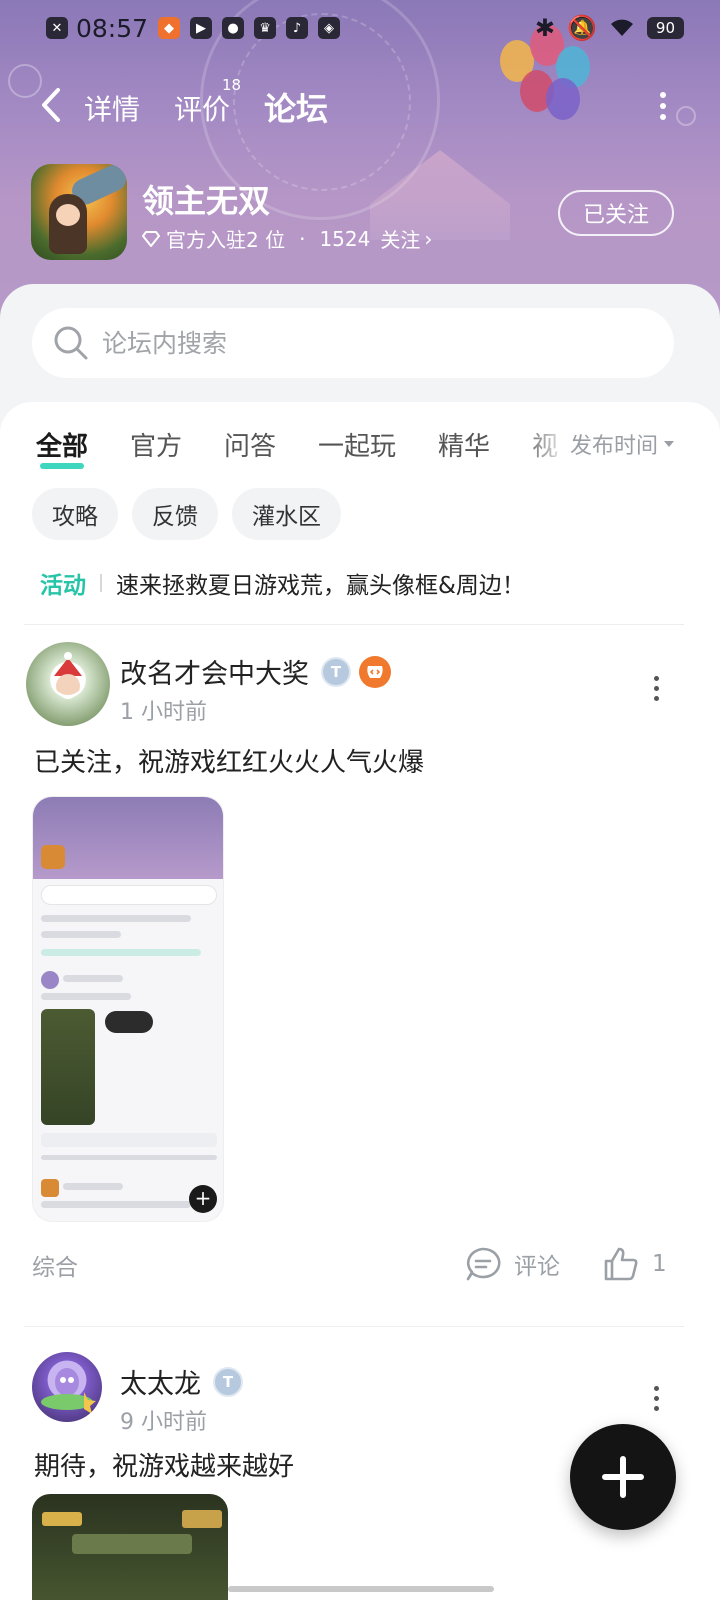  Describe the element at coordinates (203, 1199) in the screenshot. I see `plus-icon: +` at that location.